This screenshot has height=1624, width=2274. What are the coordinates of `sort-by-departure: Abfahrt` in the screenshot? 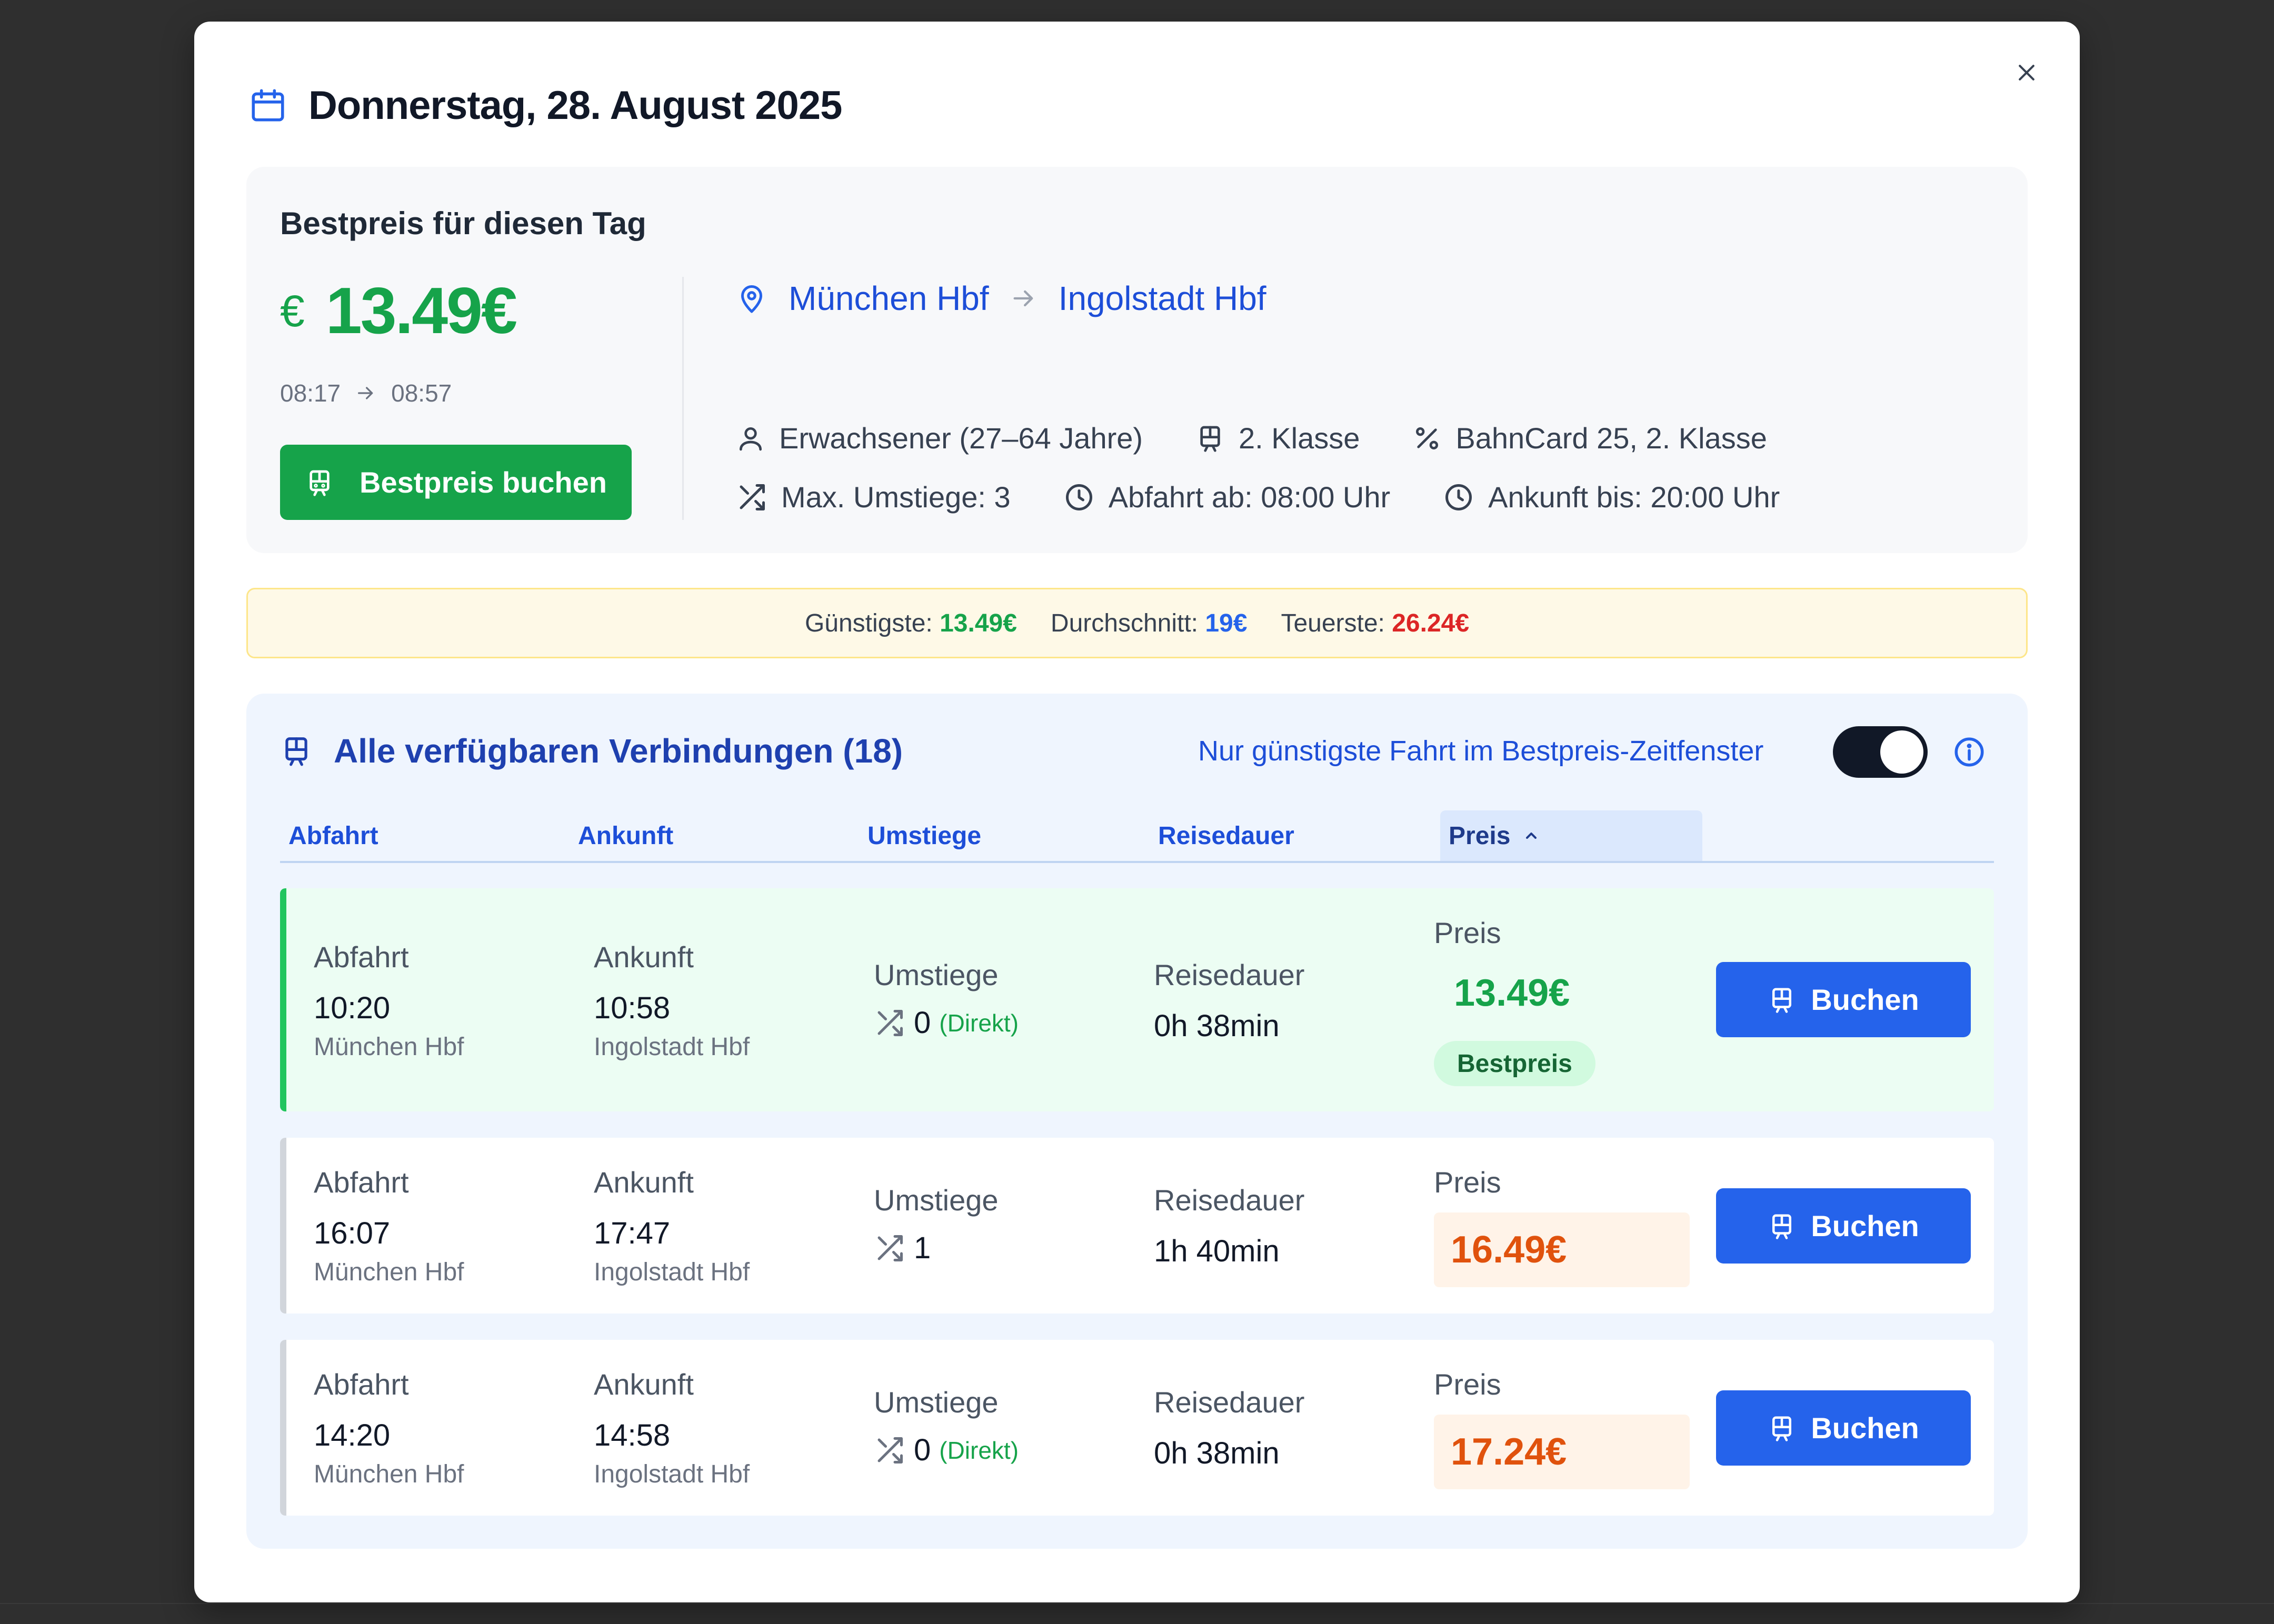 It's located at (333, 835).